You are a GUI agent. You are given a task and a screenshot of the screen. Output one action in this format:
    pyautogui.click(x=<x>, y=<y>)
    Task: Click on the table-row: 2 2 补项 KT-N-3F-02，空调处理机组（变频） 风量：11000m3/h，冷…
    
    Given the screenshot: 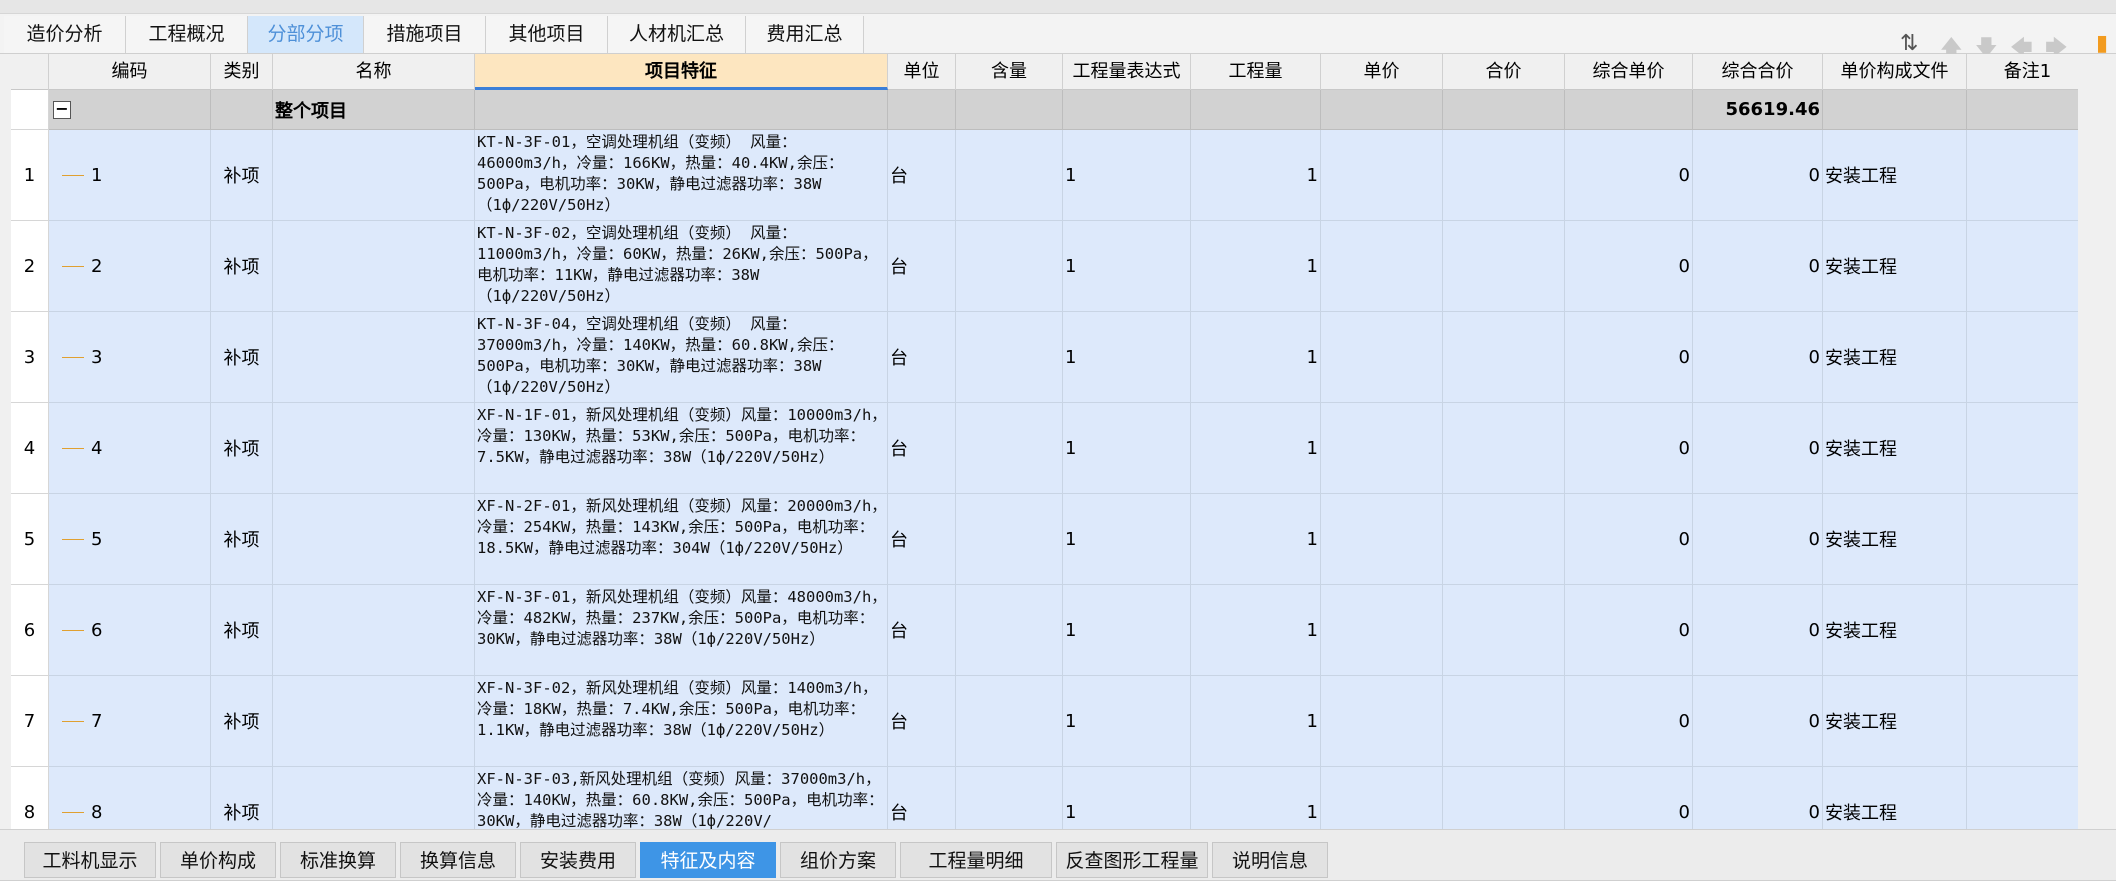 What is the action you would take?
    pyautogui.click(x=1044, y=266)
    